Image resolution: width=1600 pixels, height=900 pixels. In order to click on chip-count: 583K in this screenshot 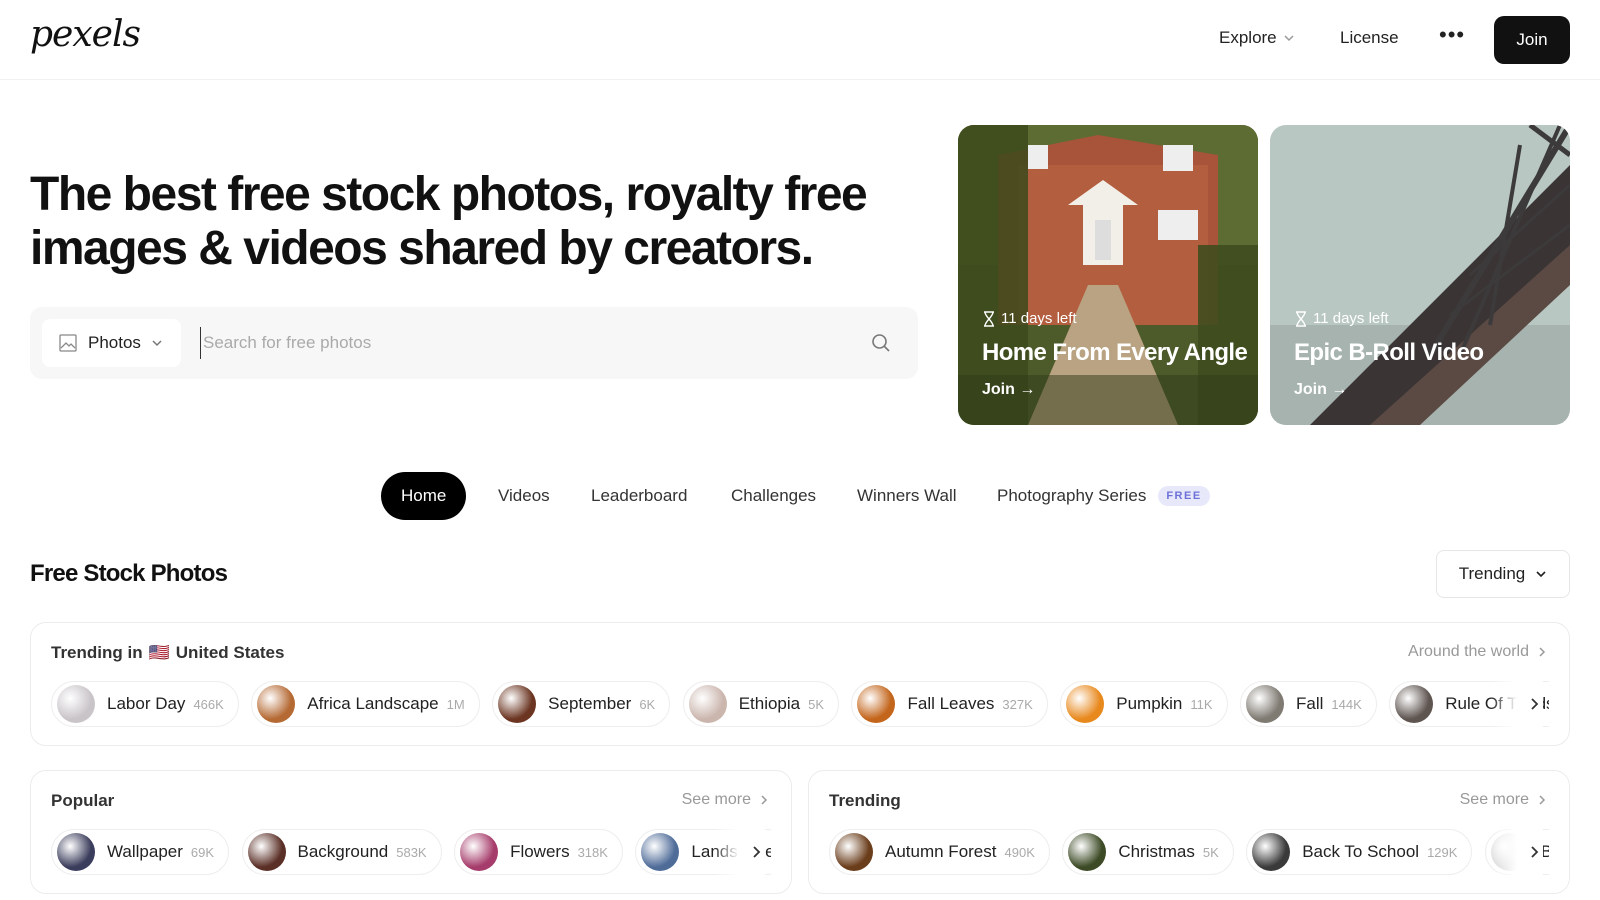, I will do `click(411, 852)`.